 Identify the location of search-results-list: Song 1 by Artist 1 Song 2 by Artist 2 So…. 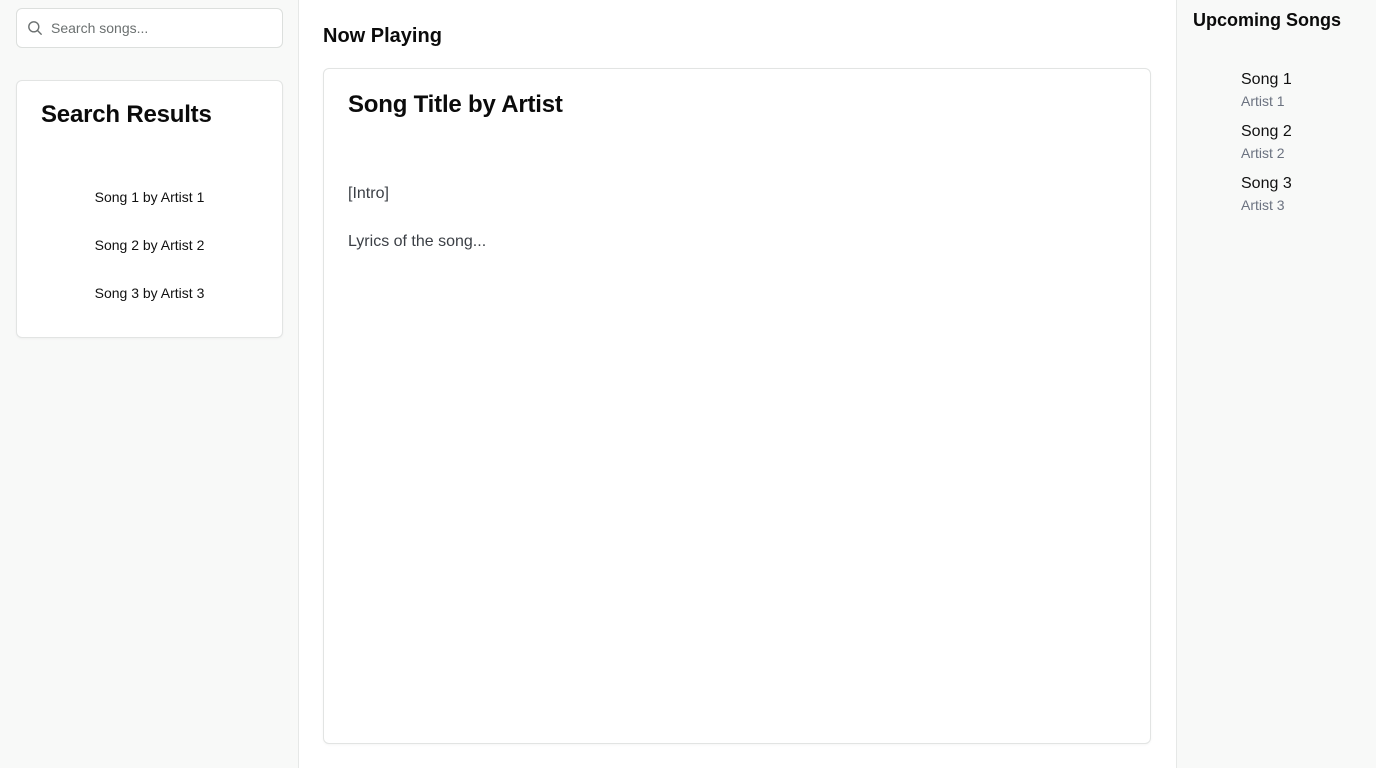
(149, 253).